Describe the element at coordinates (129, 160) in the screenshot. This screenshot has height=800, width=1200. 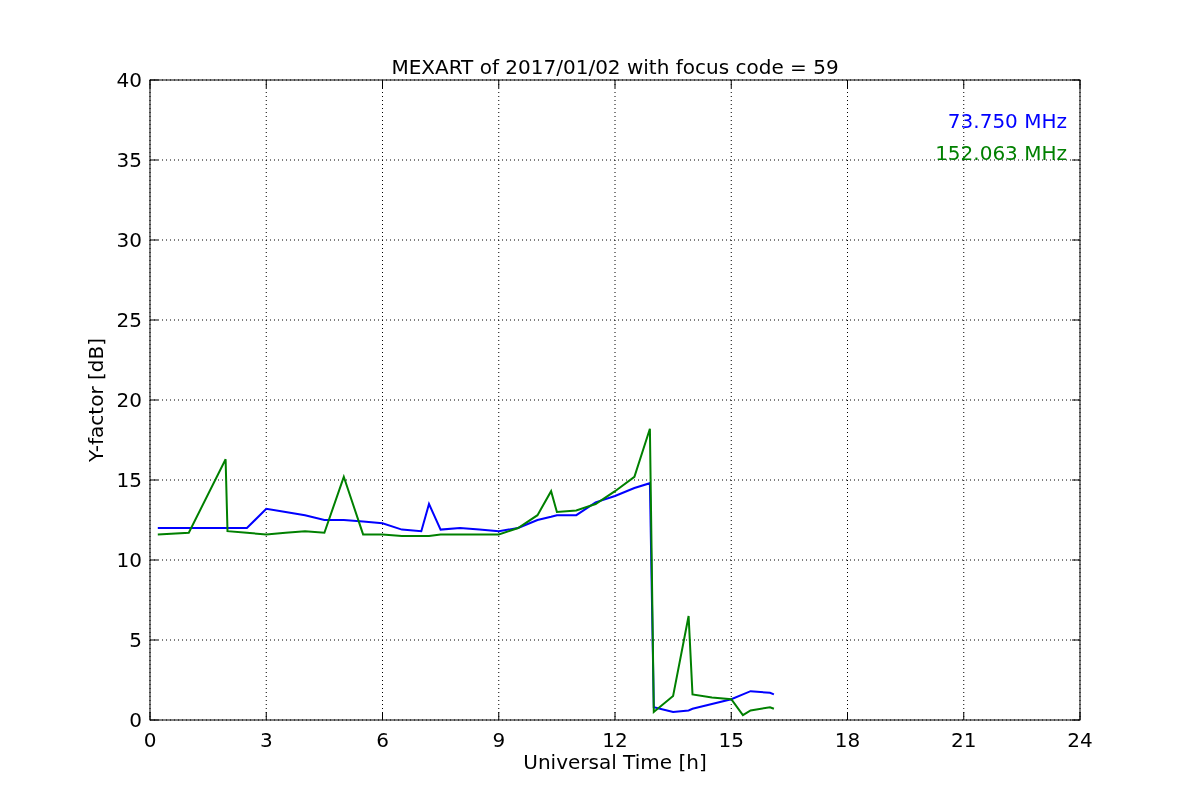
I see `y-tick-label: 35` at that location.